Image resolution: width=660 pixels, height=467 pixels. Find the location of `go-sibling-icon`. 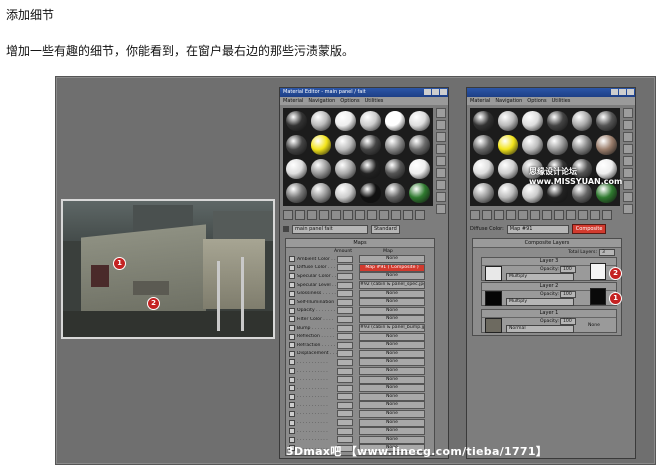

go-sibling-icon is located at coordinates (420, 215).